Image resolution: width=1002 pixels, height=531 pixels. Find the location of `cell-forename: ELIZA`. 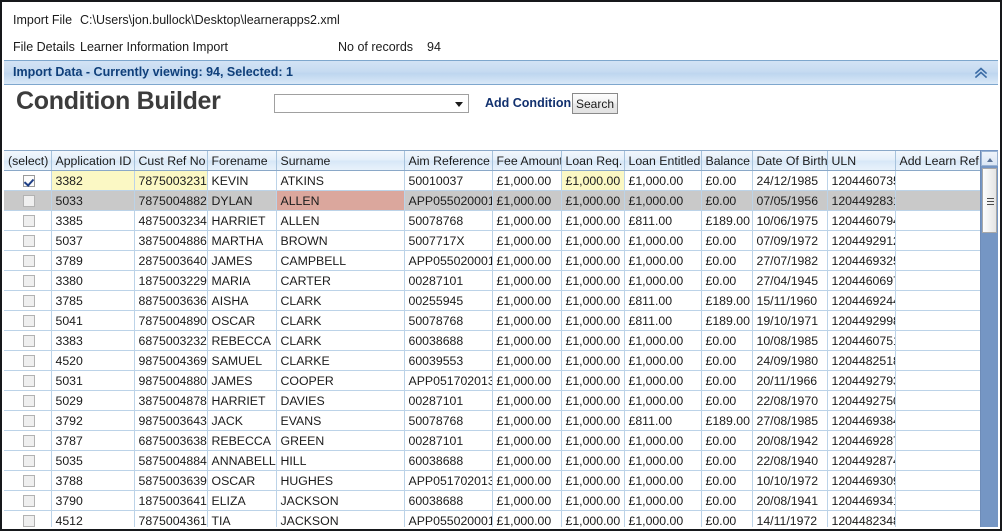

cell-forename: ELIZA is located at coordinates (242, 500).